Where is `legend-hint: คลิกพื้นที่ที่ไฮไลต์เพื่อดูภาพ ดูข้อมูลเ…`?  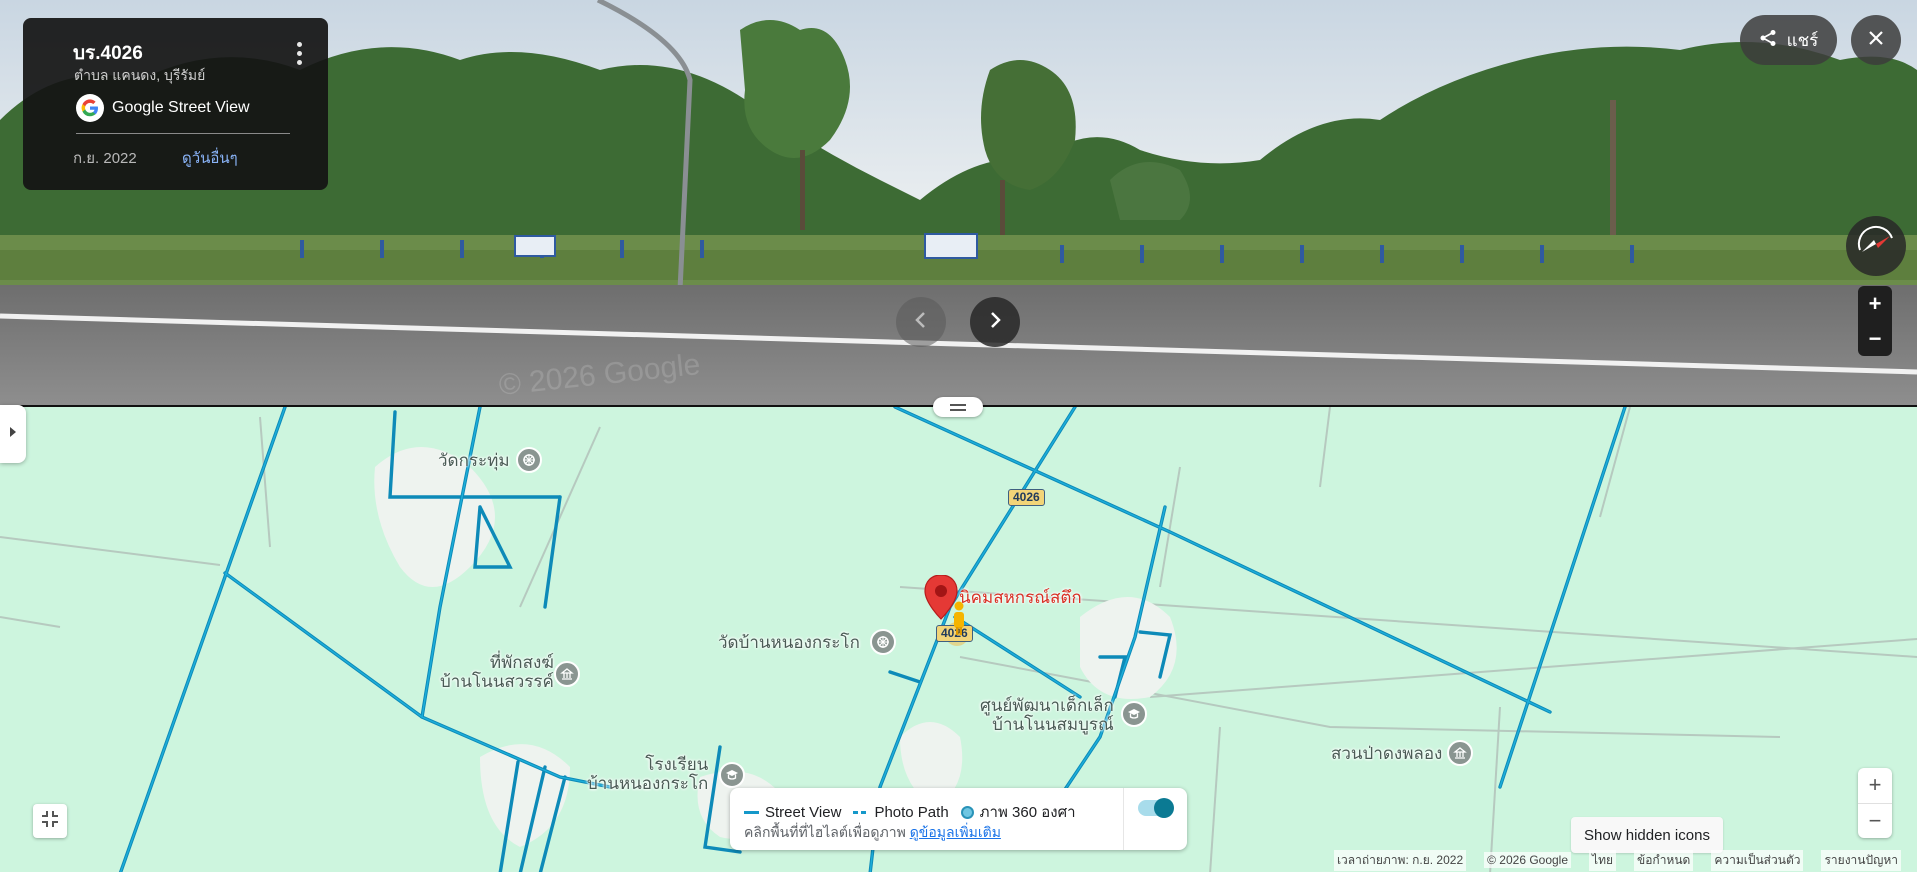 legend-hint: คลิกพื้นที่ที่ไฮไลต์เพื่อดูภาพ ดูข้อมูลเ… is located at coordinates (872, 833).